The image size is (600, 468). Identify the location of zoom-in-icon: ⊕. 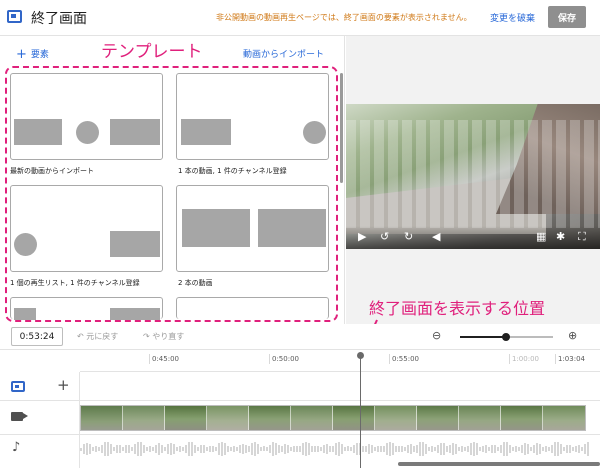
(572, 335).